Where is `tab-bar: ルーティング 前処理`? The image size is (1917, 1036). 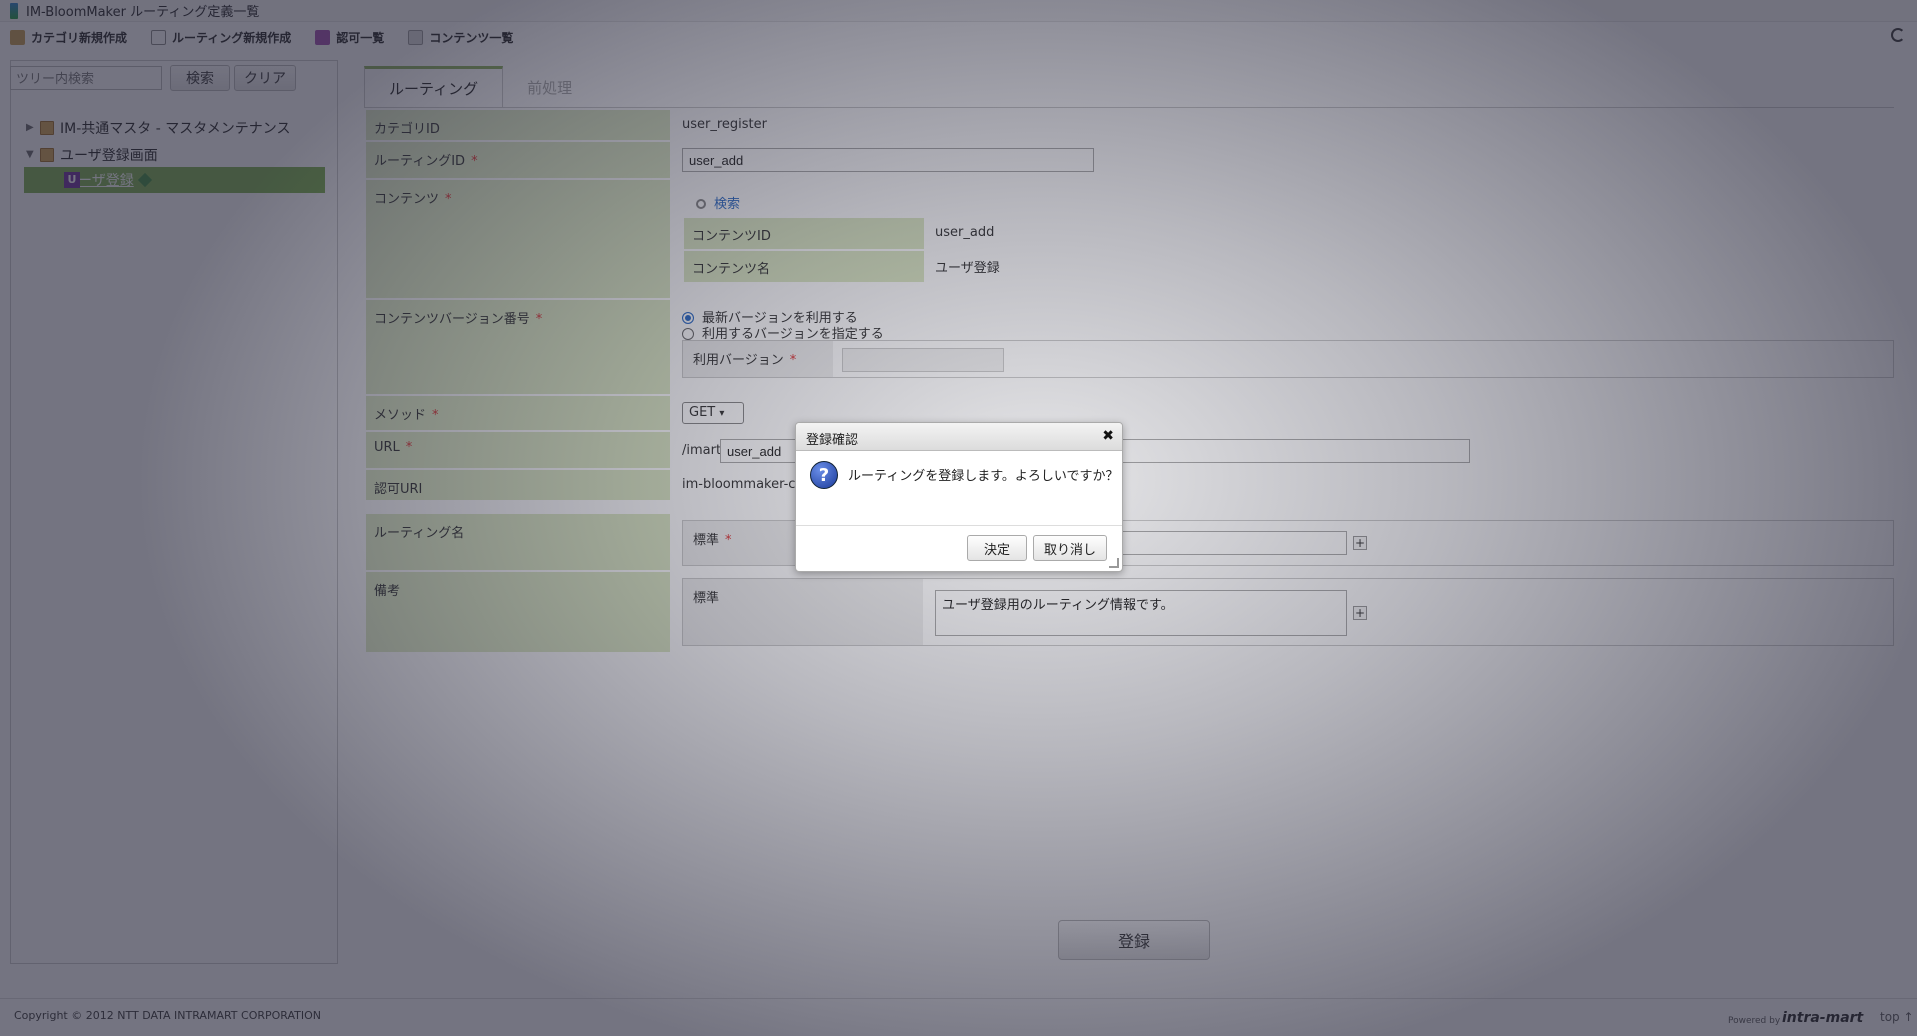 tab-bar: ルーティング 前処理 is located at coordinates (480, 87).